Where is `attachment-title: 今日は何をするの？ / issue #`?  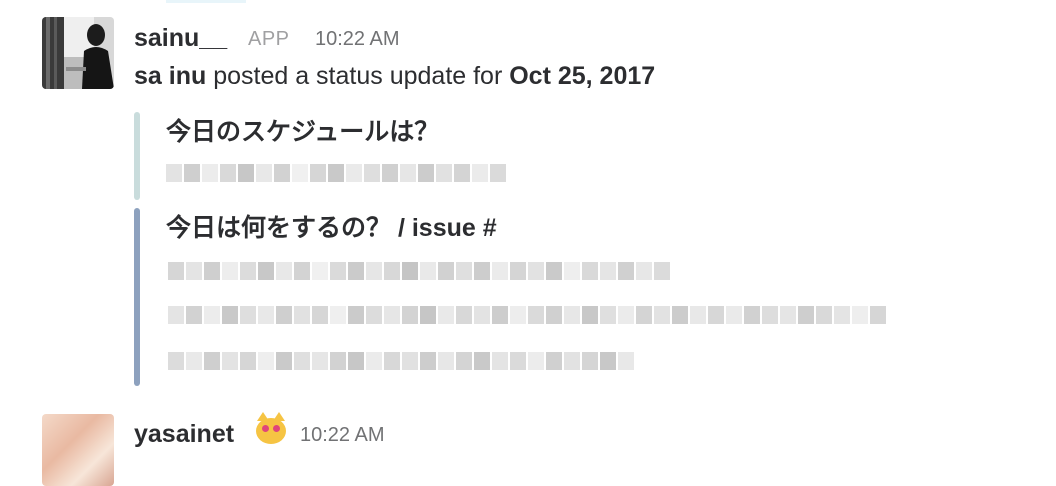 attachment-title: 今日は何をするの？ / issue # is located at coordinates (331, 228).